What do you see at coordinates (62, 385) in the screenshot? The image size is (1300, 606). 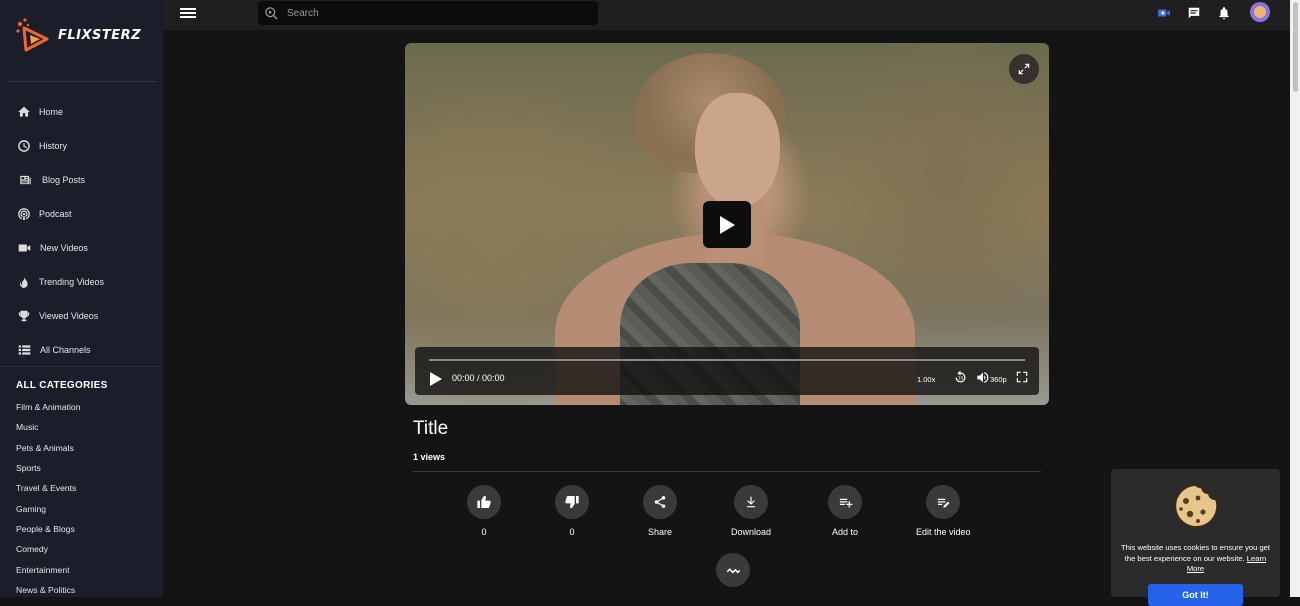 I see `categories-heading: ALL CATEGORIES` at bounding box center [62, 385].